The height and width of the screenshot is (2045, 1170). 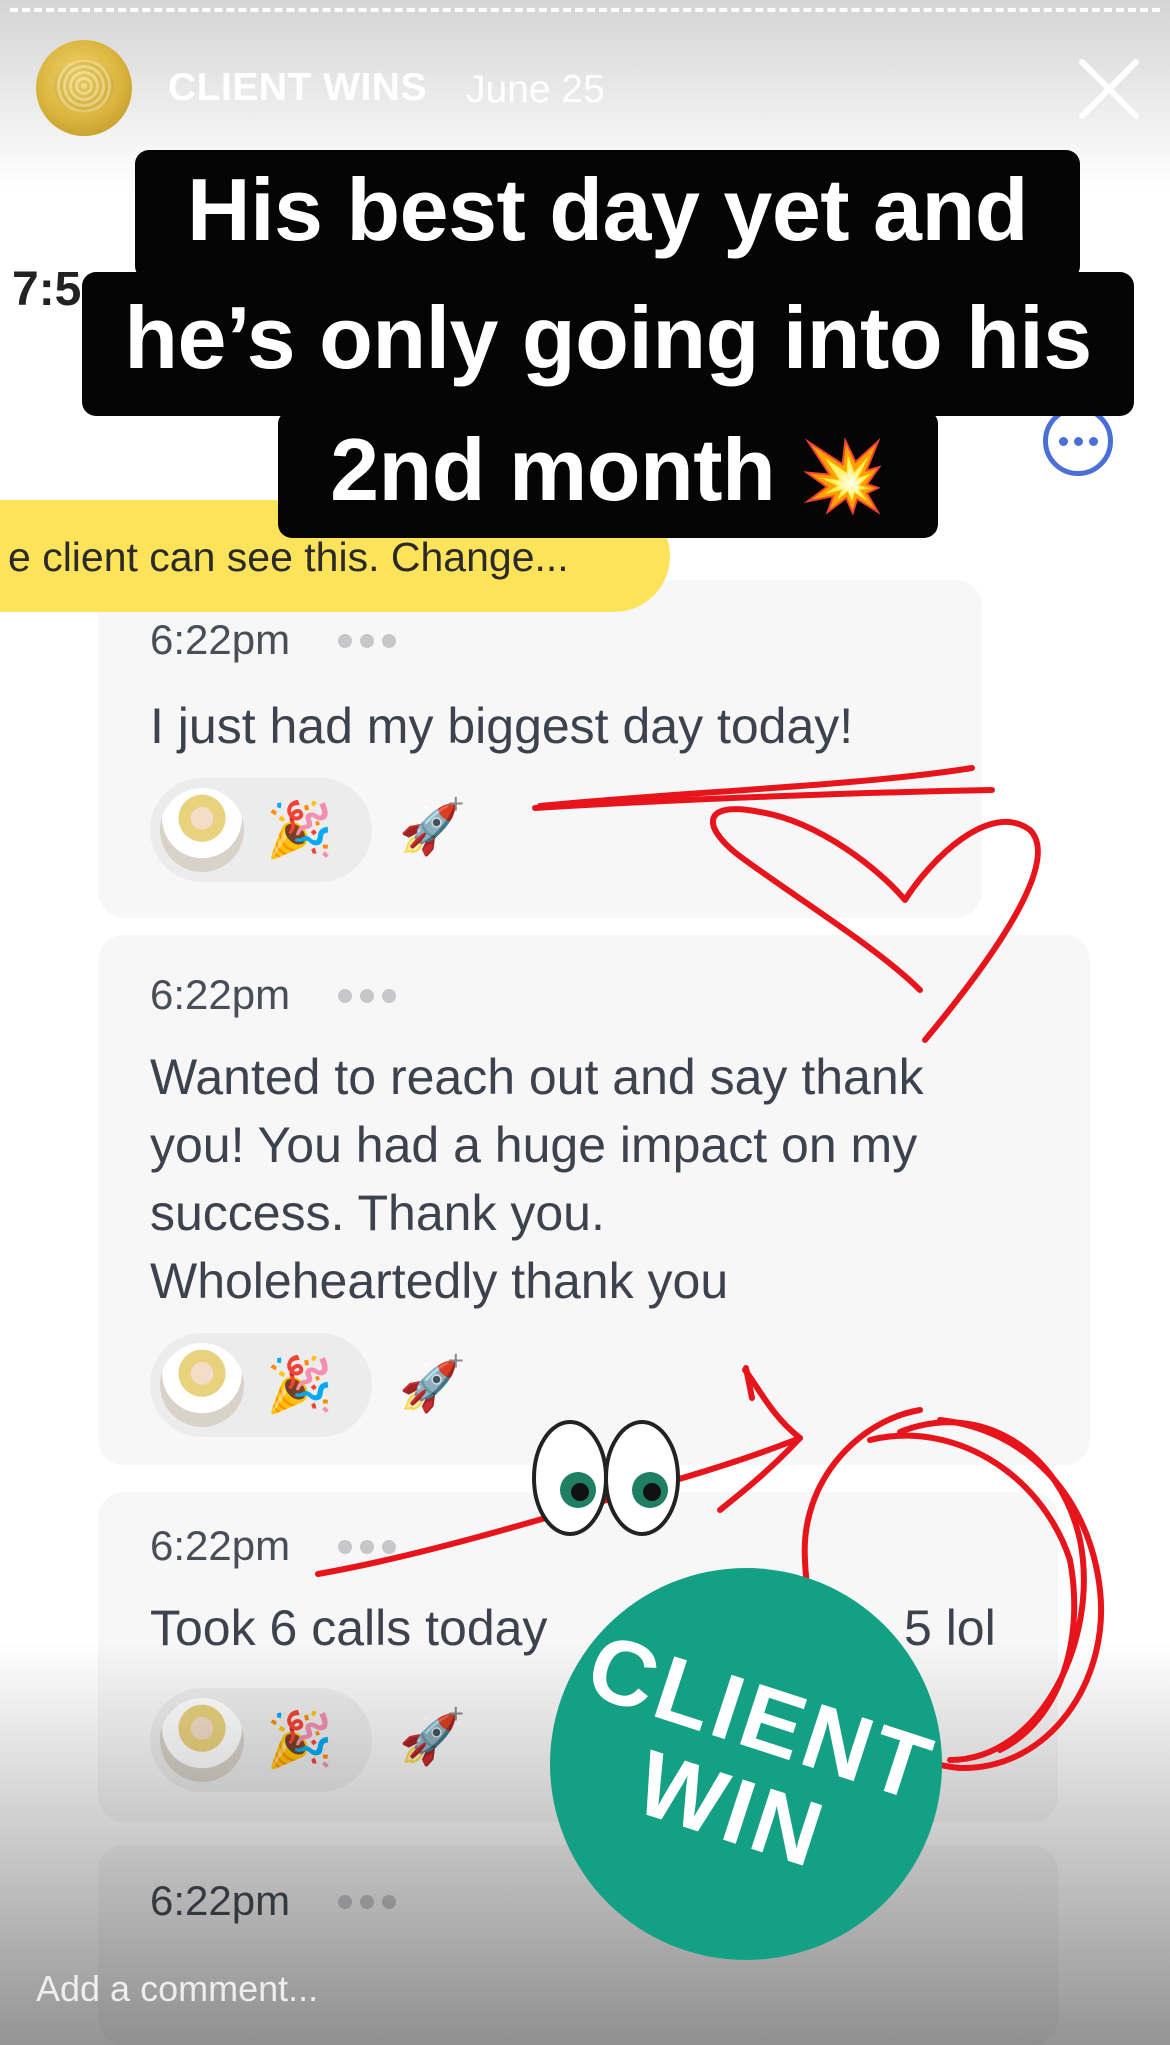 What do you see at coordinates (1109, 89) in the screenshot?
I see `close-icon` at bounding box center [1109, 89].